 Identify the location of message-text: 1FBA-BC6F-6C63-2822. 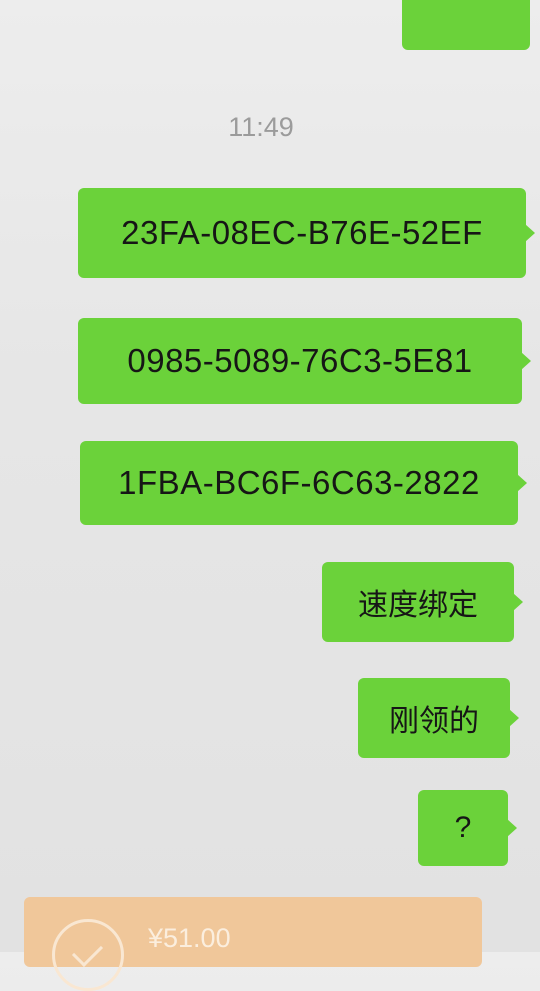
(299, 482).